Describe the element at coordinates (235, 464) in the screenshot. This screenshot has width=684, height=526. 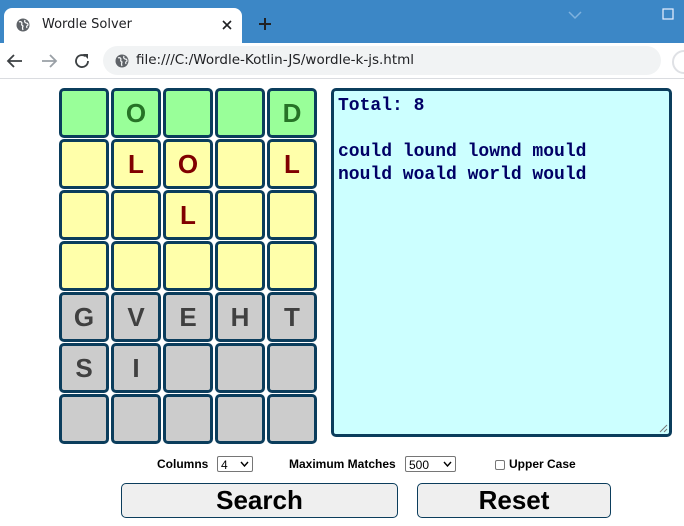
I see `columns-select: 4` at that location.